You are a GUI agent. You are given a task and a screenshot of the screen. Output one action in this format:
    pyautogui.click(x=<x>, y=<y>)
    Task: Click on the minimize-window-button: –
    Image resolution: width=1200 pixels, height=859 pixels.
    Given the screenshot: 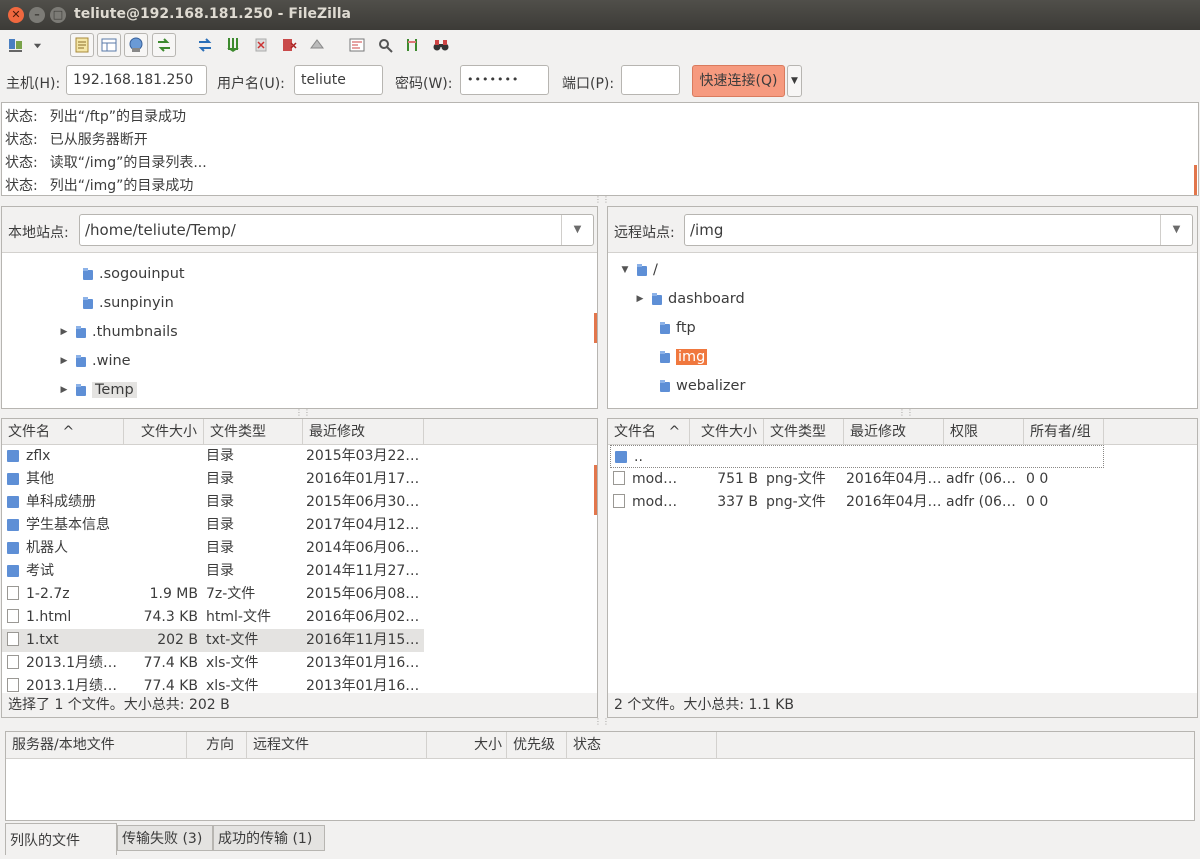 What is the action you would take?
    pyautogui.click(x=37, y=15)
    